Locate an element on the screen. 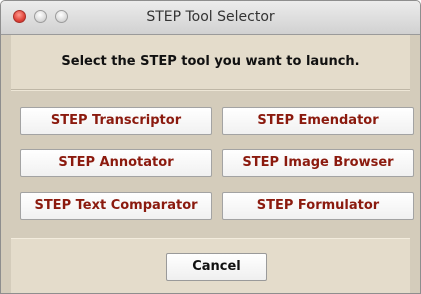 The width and height of the screenshot is (421, 294). step-emendator-button: STEP Emendator is located at coordinates (318, 121).